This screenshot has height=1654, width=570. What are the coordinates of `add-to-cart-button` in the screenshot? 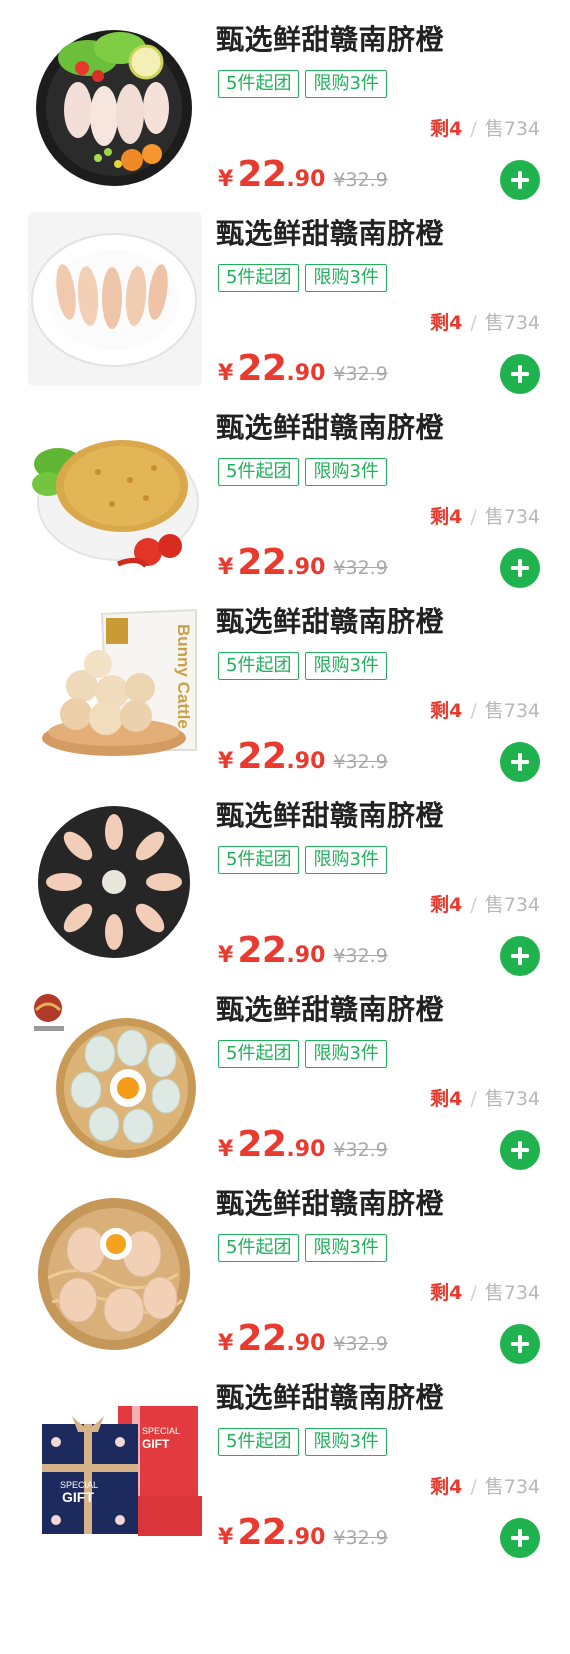 It's located at (520, 1538).